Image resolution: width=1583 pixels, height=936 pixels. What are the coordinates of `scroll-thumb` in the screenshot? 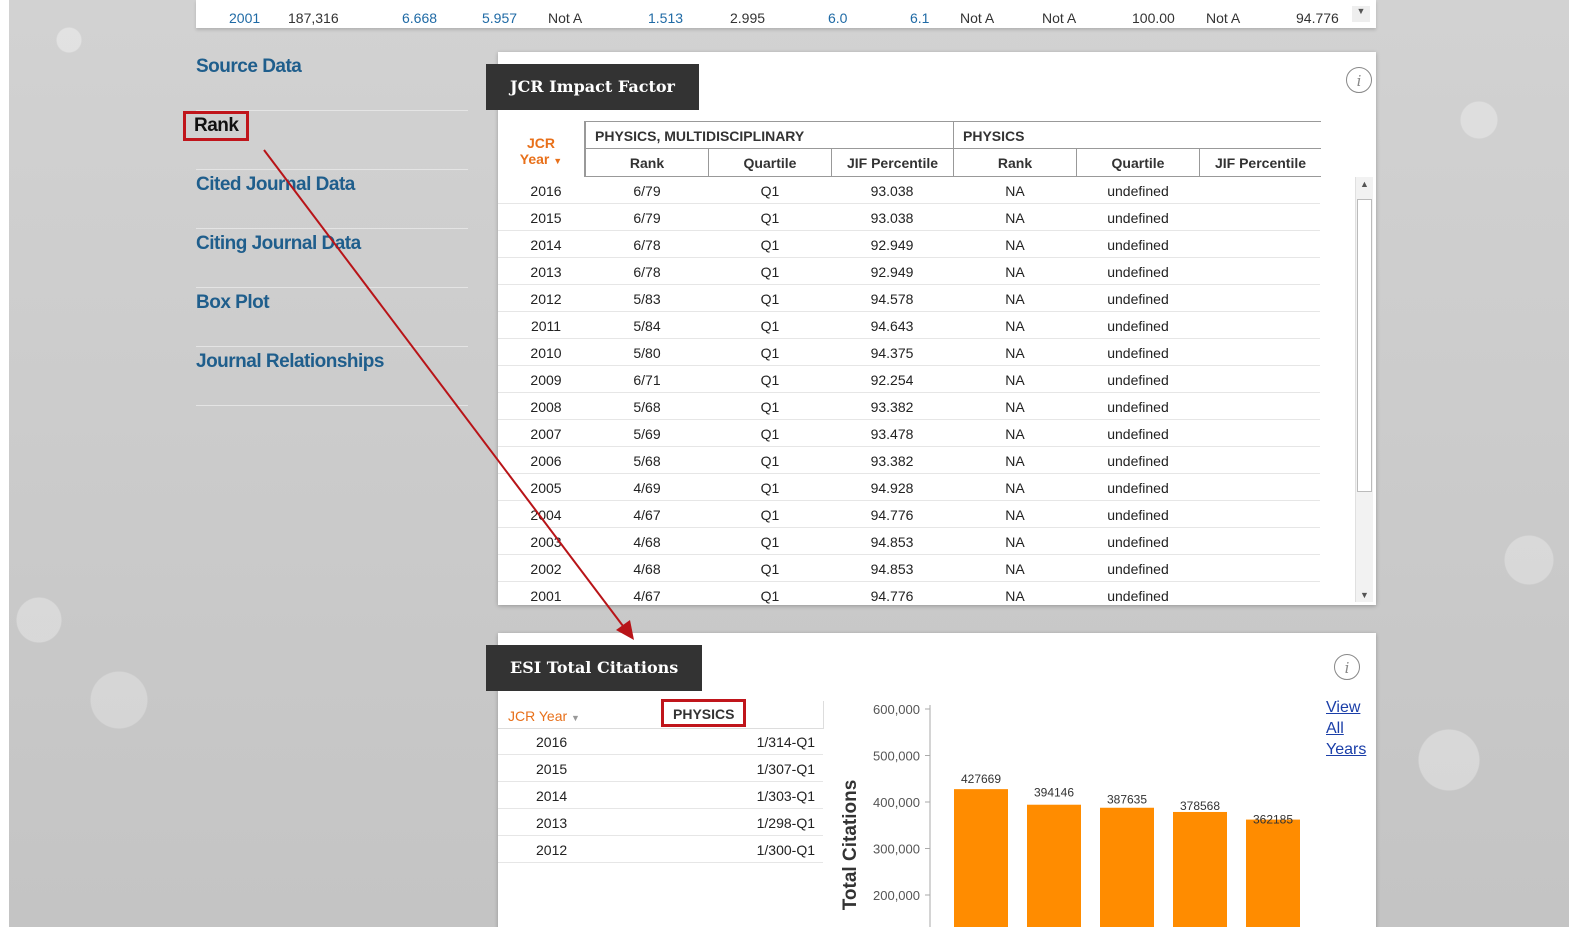 It's located at (1364, 345).